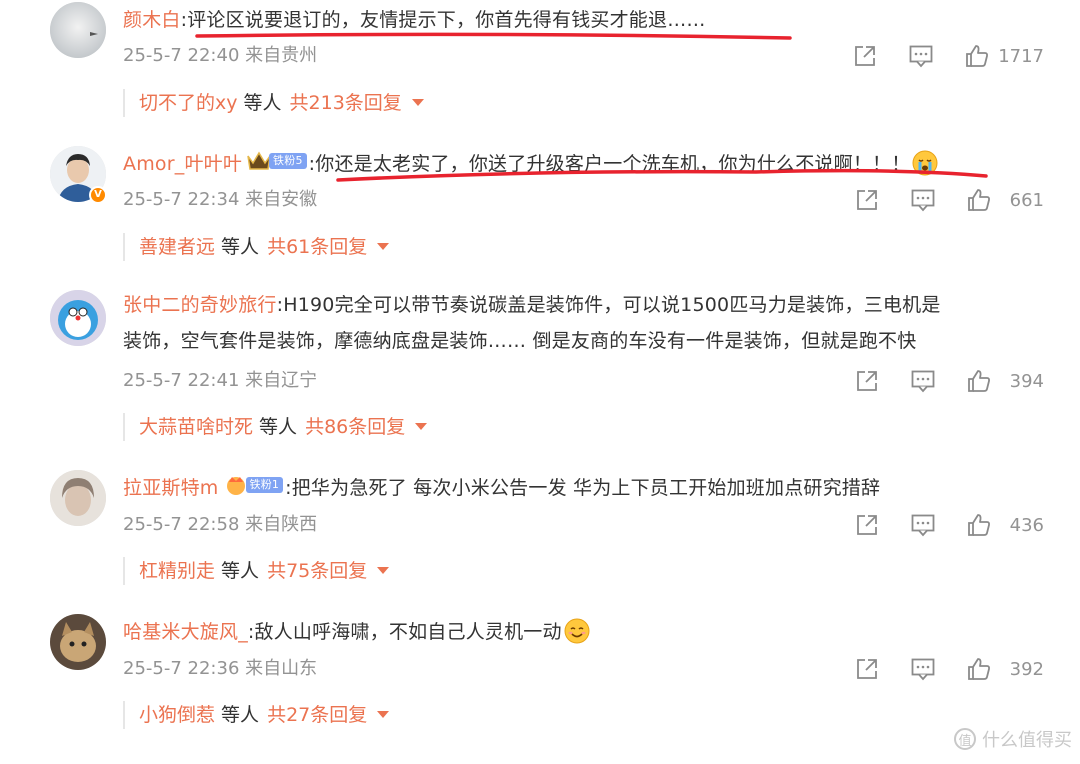 This screenshot has height=764, width=1080. Describe the element at coordinates (1021, 56) in the screenshot. I see `like-count: 1717` at that location.